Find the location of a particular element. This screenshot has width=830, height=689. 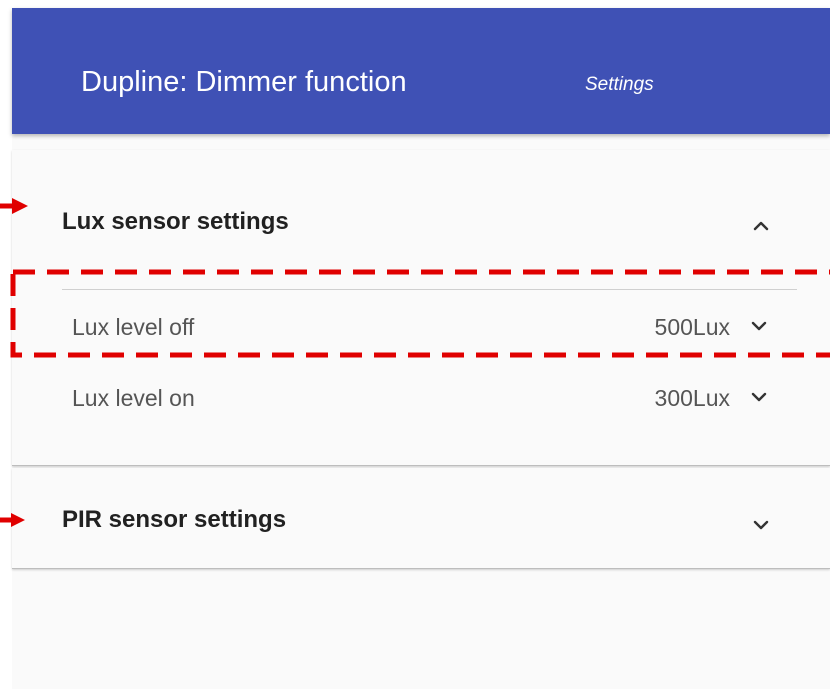

setting-value: 300Lux is located at coordinates (692, 398).